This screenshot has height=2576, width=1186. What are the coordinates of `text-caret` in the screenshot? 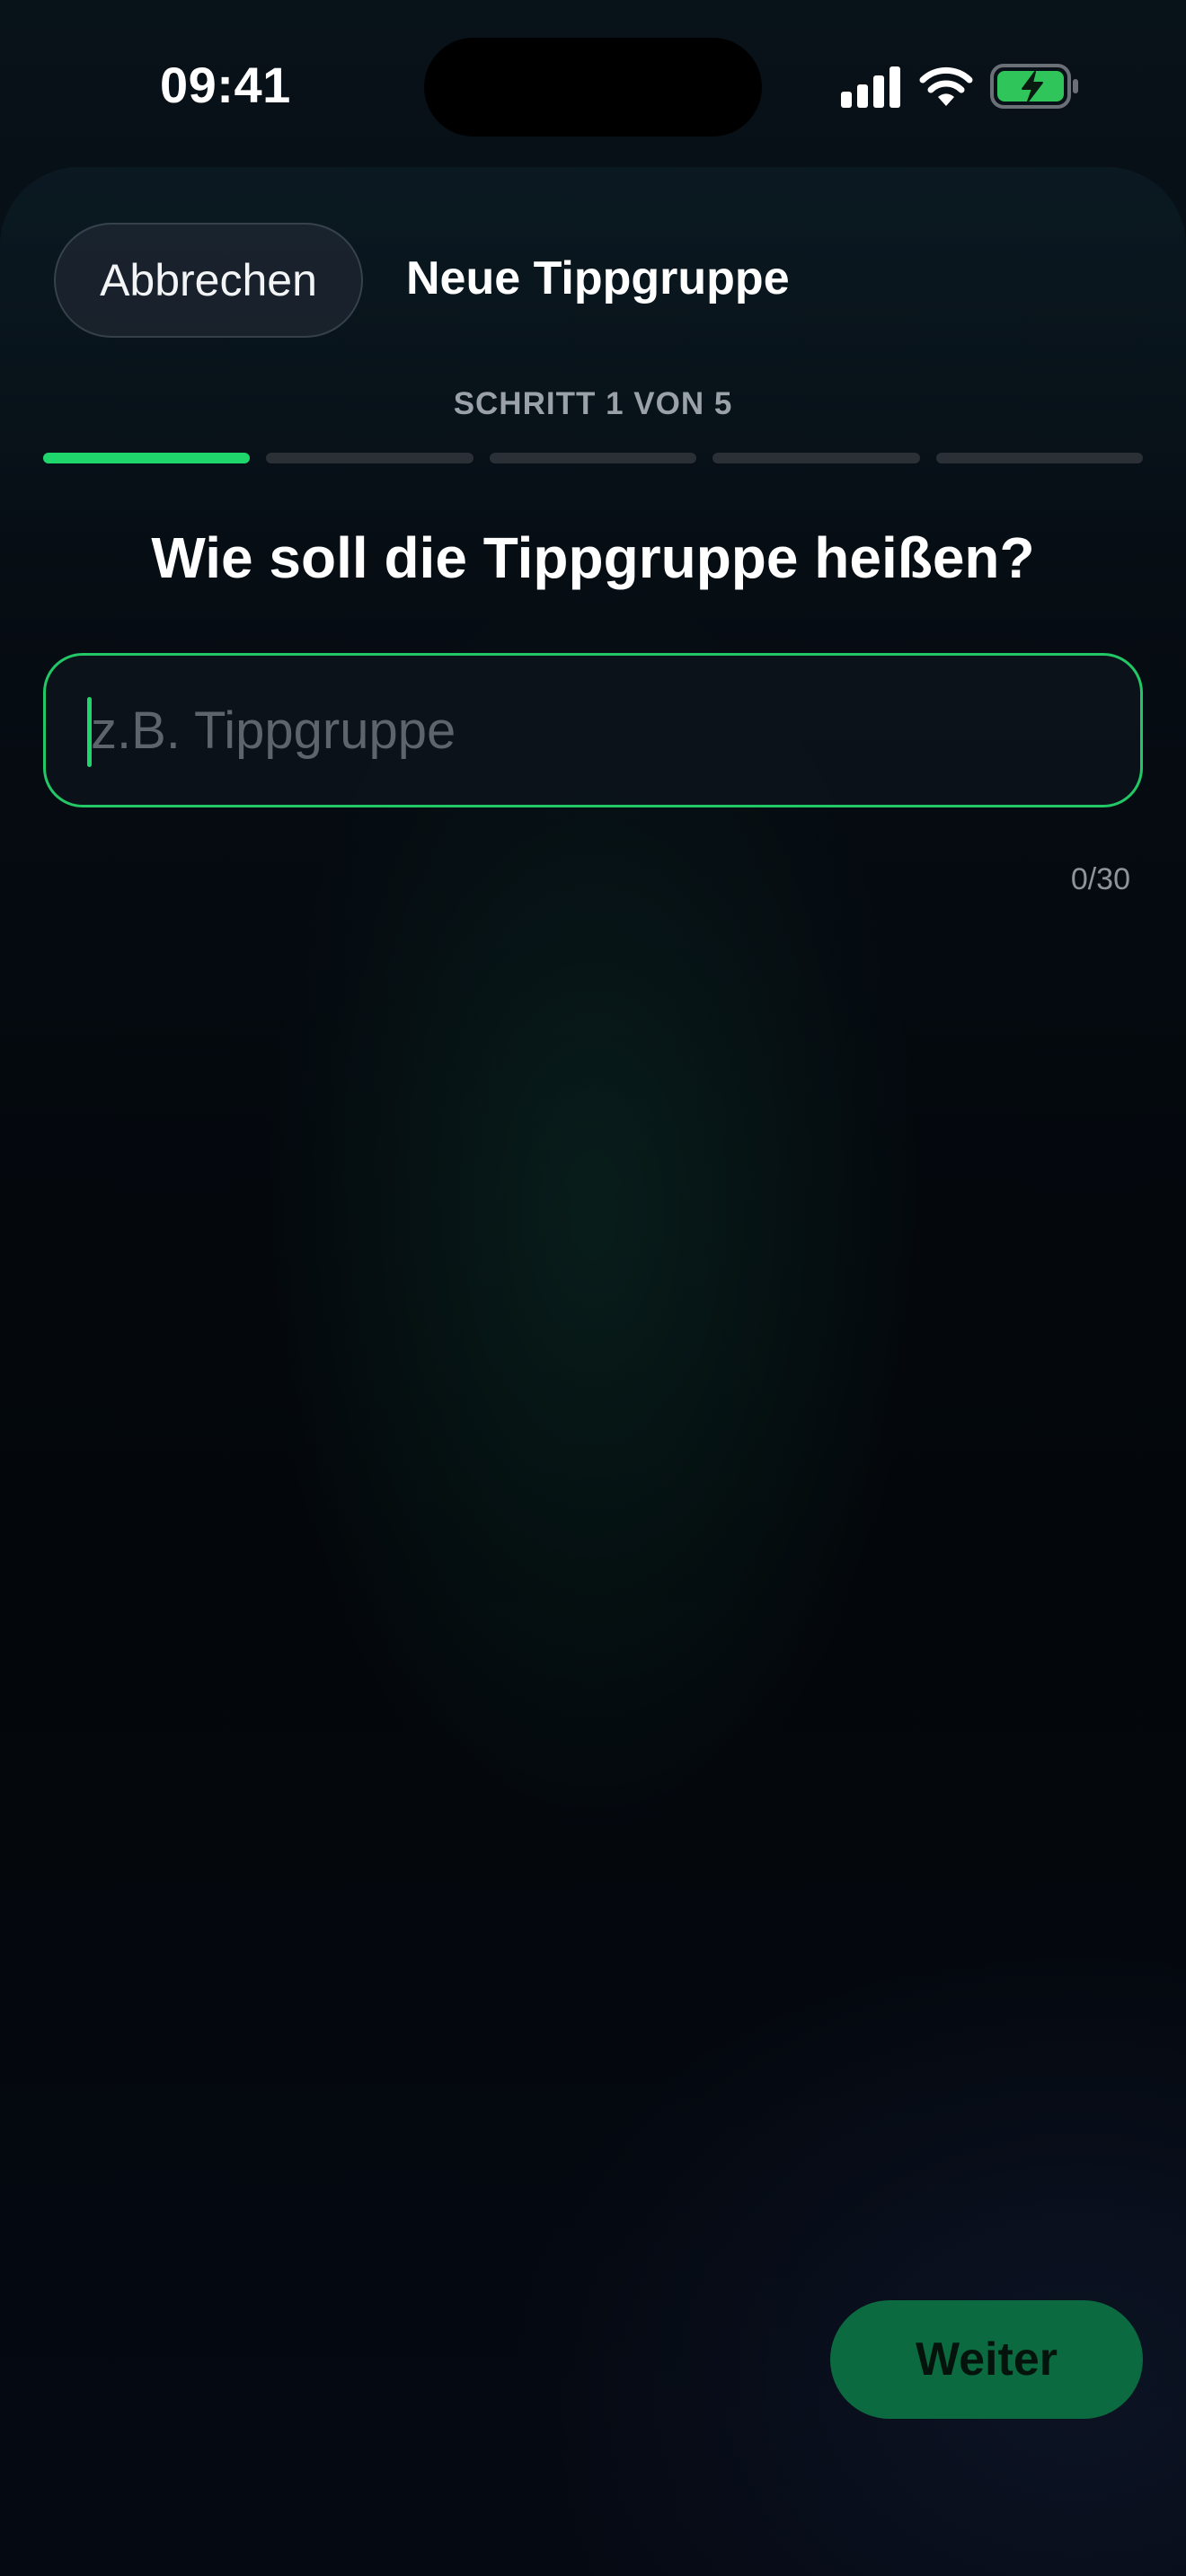 It's located at (89, 732).